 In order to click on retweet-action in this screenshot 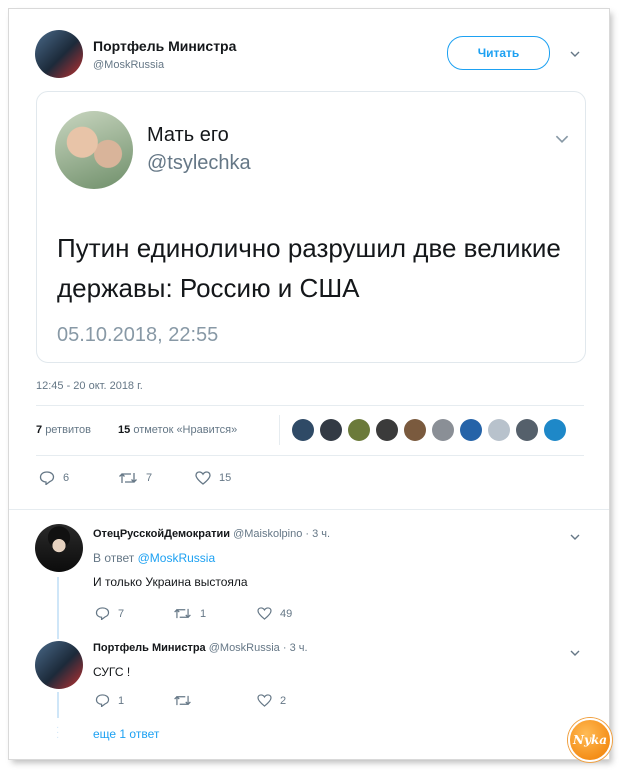, I will do `click(186, 700)`.